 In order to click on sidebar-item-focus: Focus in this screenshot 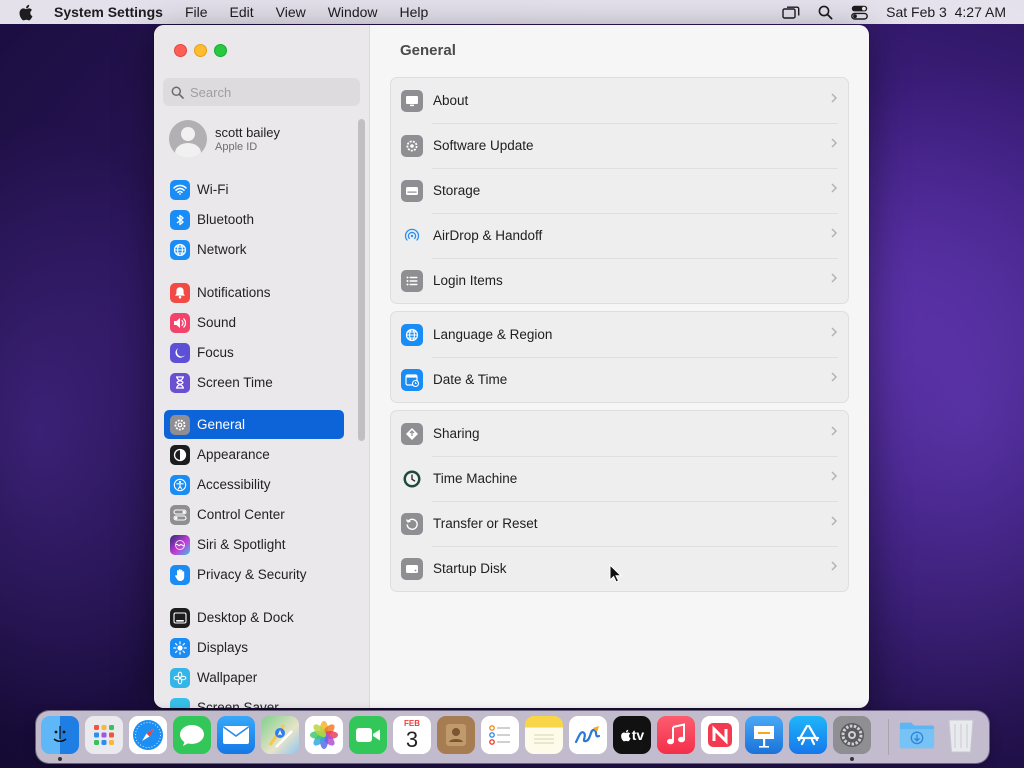, I will do `click(254, 352)`.